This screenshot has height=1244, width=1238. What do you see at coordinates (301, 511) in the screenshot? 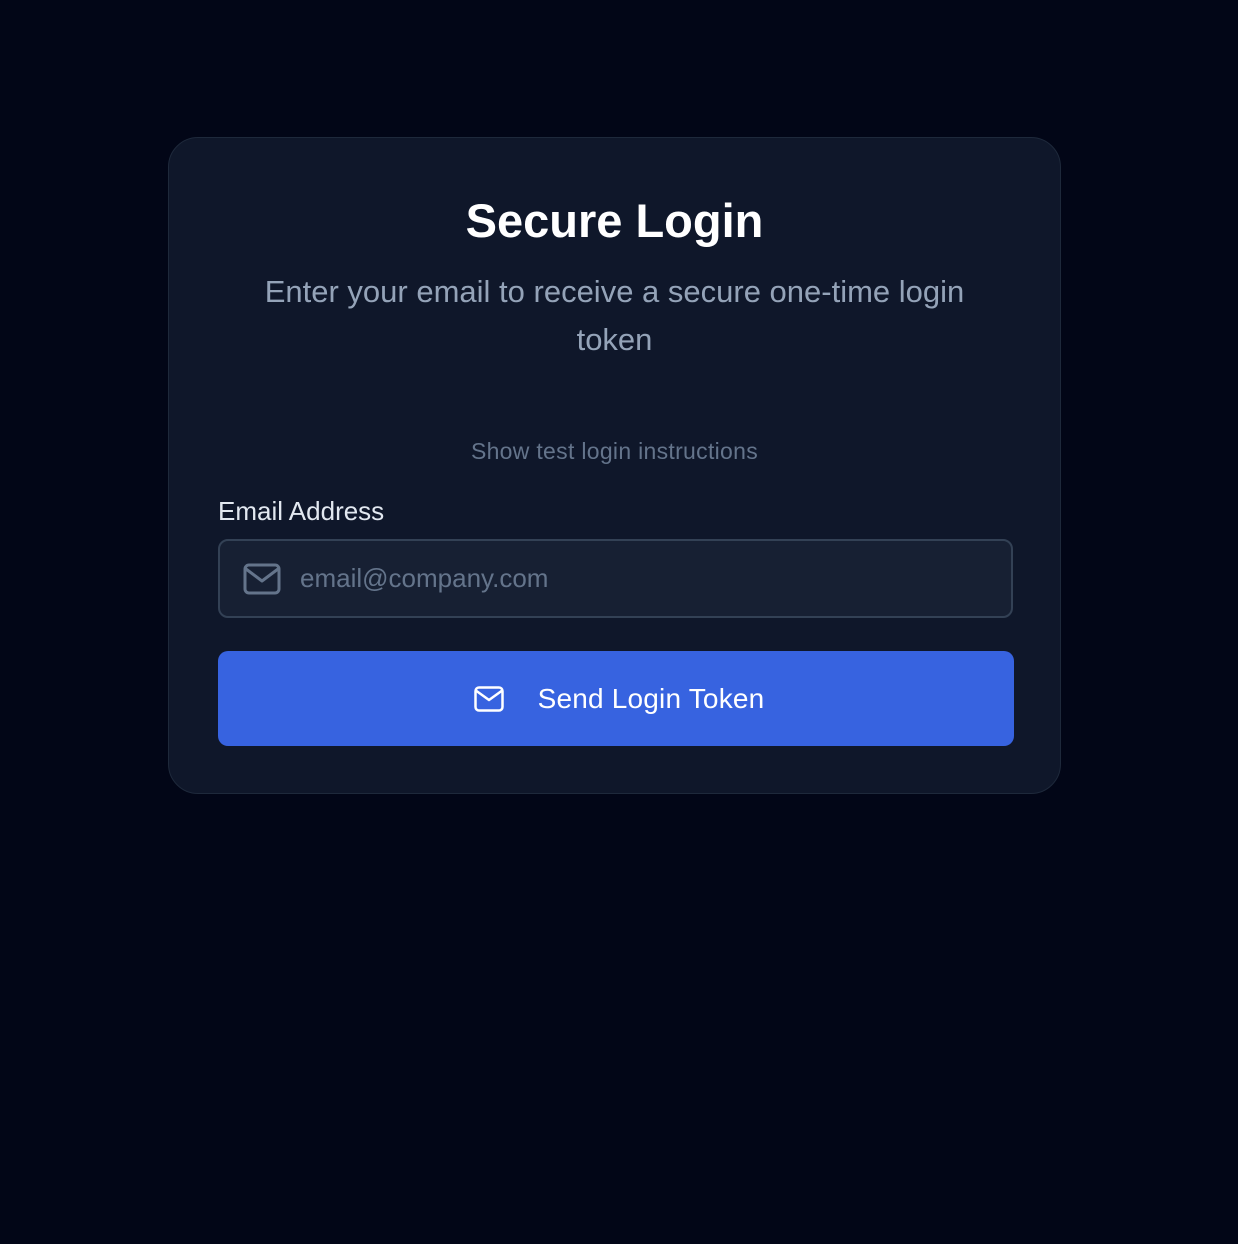
I see `email-label: Email Address` at bounding box center [301, 511].